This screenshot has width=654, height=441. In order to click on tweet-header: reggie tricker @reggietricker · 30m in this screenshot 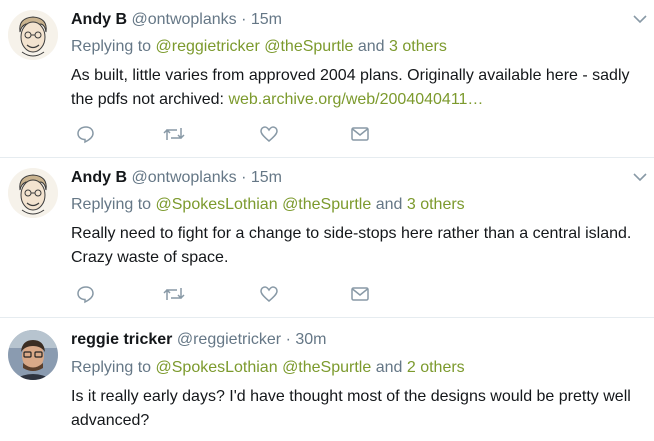, I will do `click(198, 340)`.